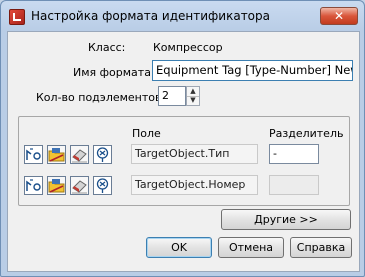 The width and height of the screenshot is (365, 277). I want to click on row2-erase-button, so click(79, 185).